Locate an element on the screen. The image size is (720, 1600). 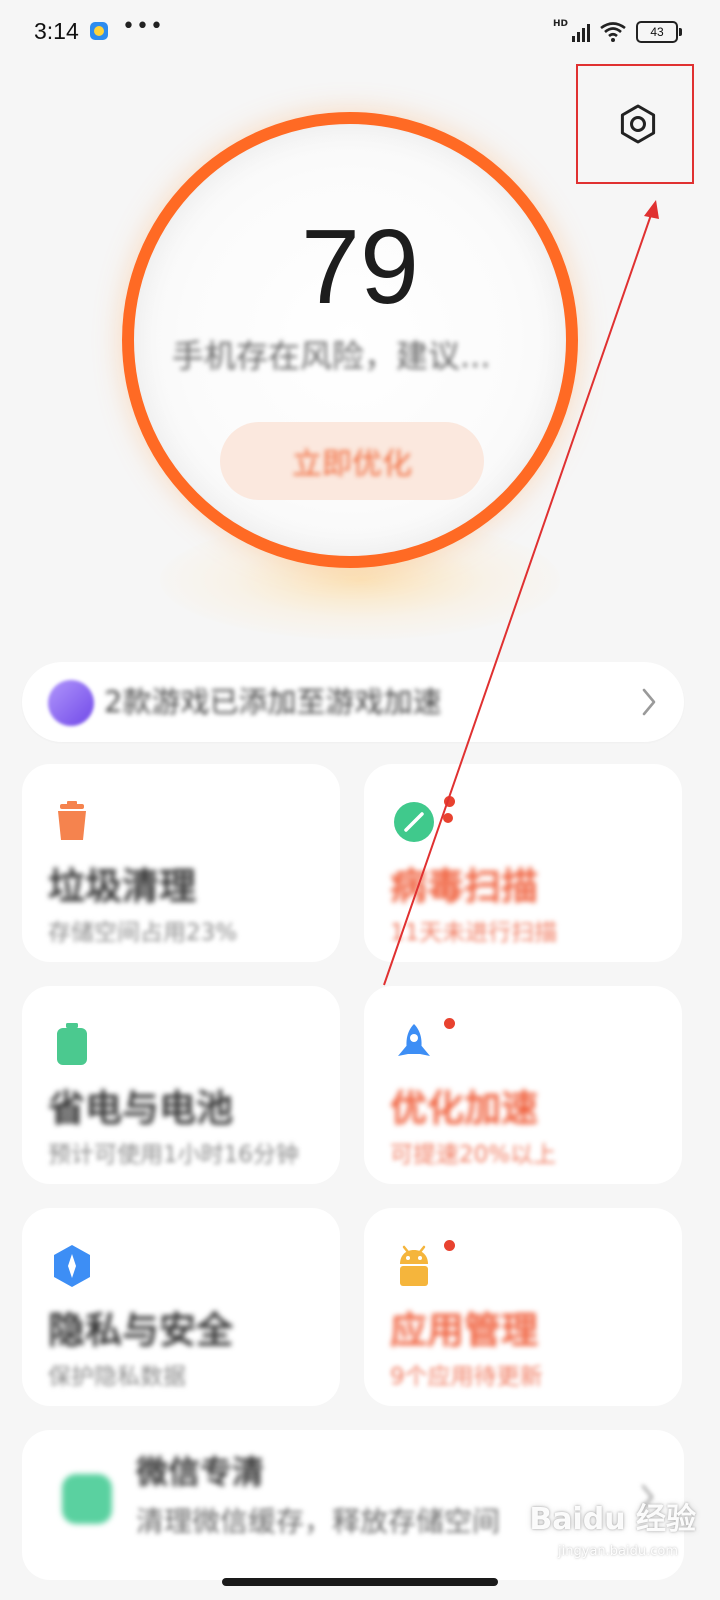
battery-icon is located at coordinates (72, 1044).